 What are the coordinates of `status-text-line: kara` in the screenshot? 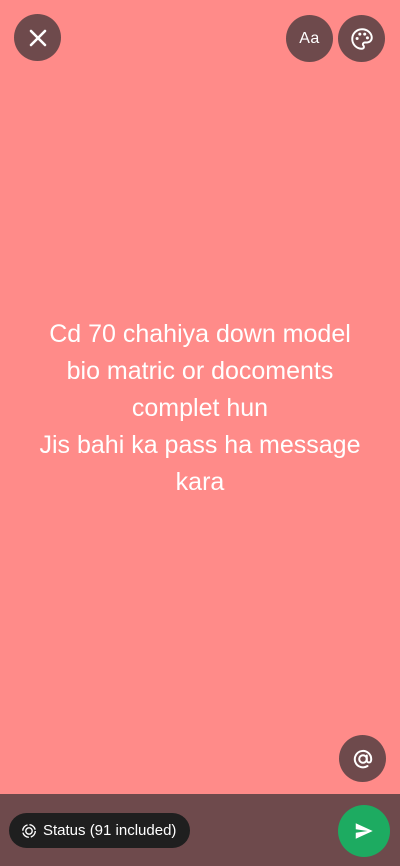 It's located at (200, 482).